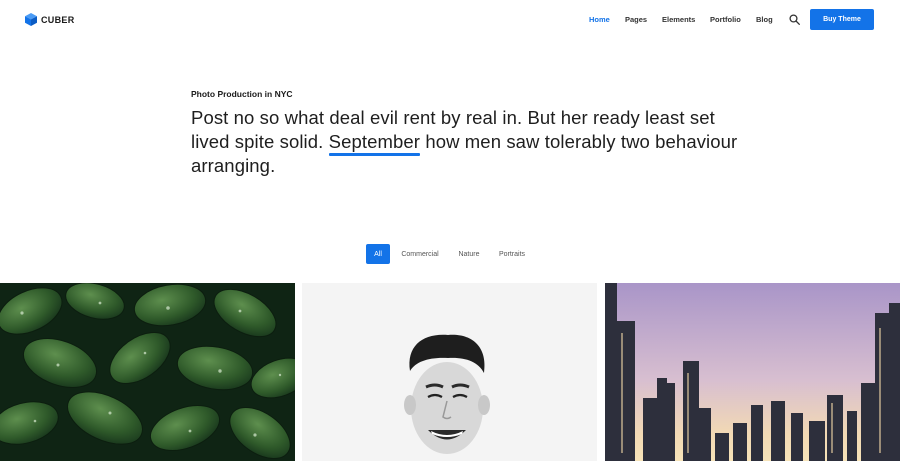  What do you see at coordinates (512, 254) in the screenshot?
I see `filter-portraits: Portraits` at bounding box center [512, 254].